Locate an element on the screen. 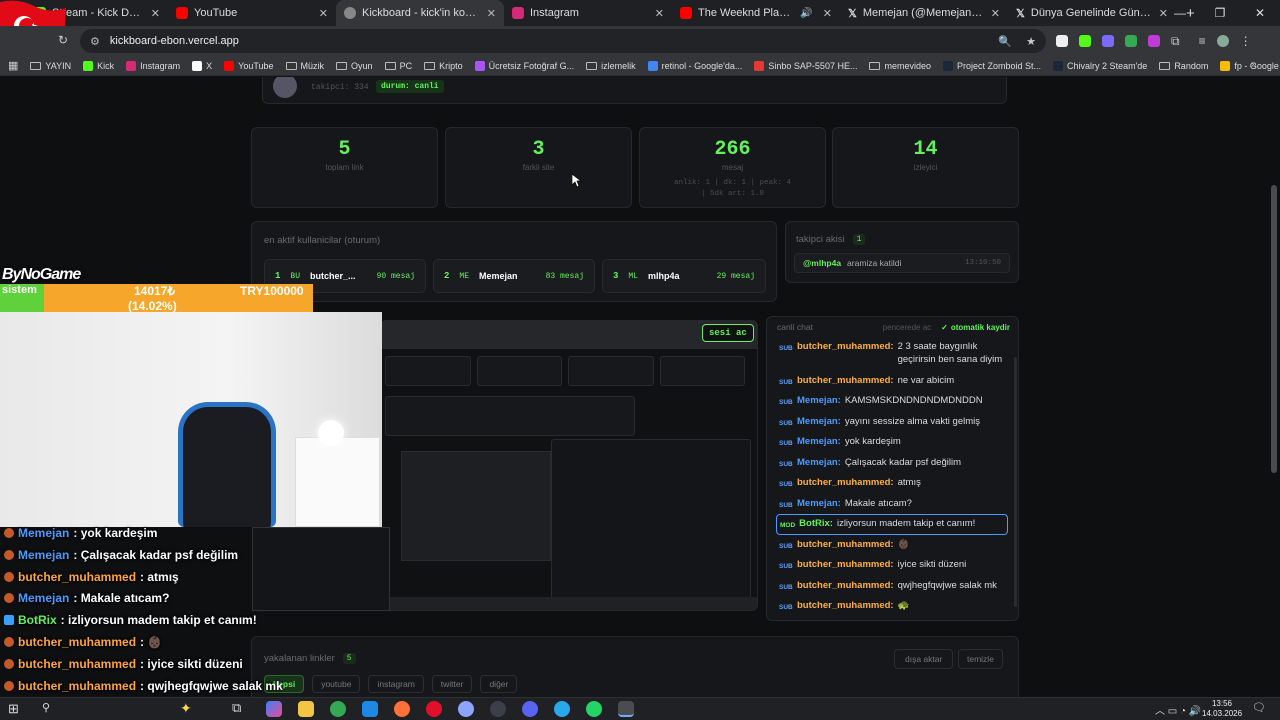  stream-preview: sesi ac is located at coordinates (569, 465).